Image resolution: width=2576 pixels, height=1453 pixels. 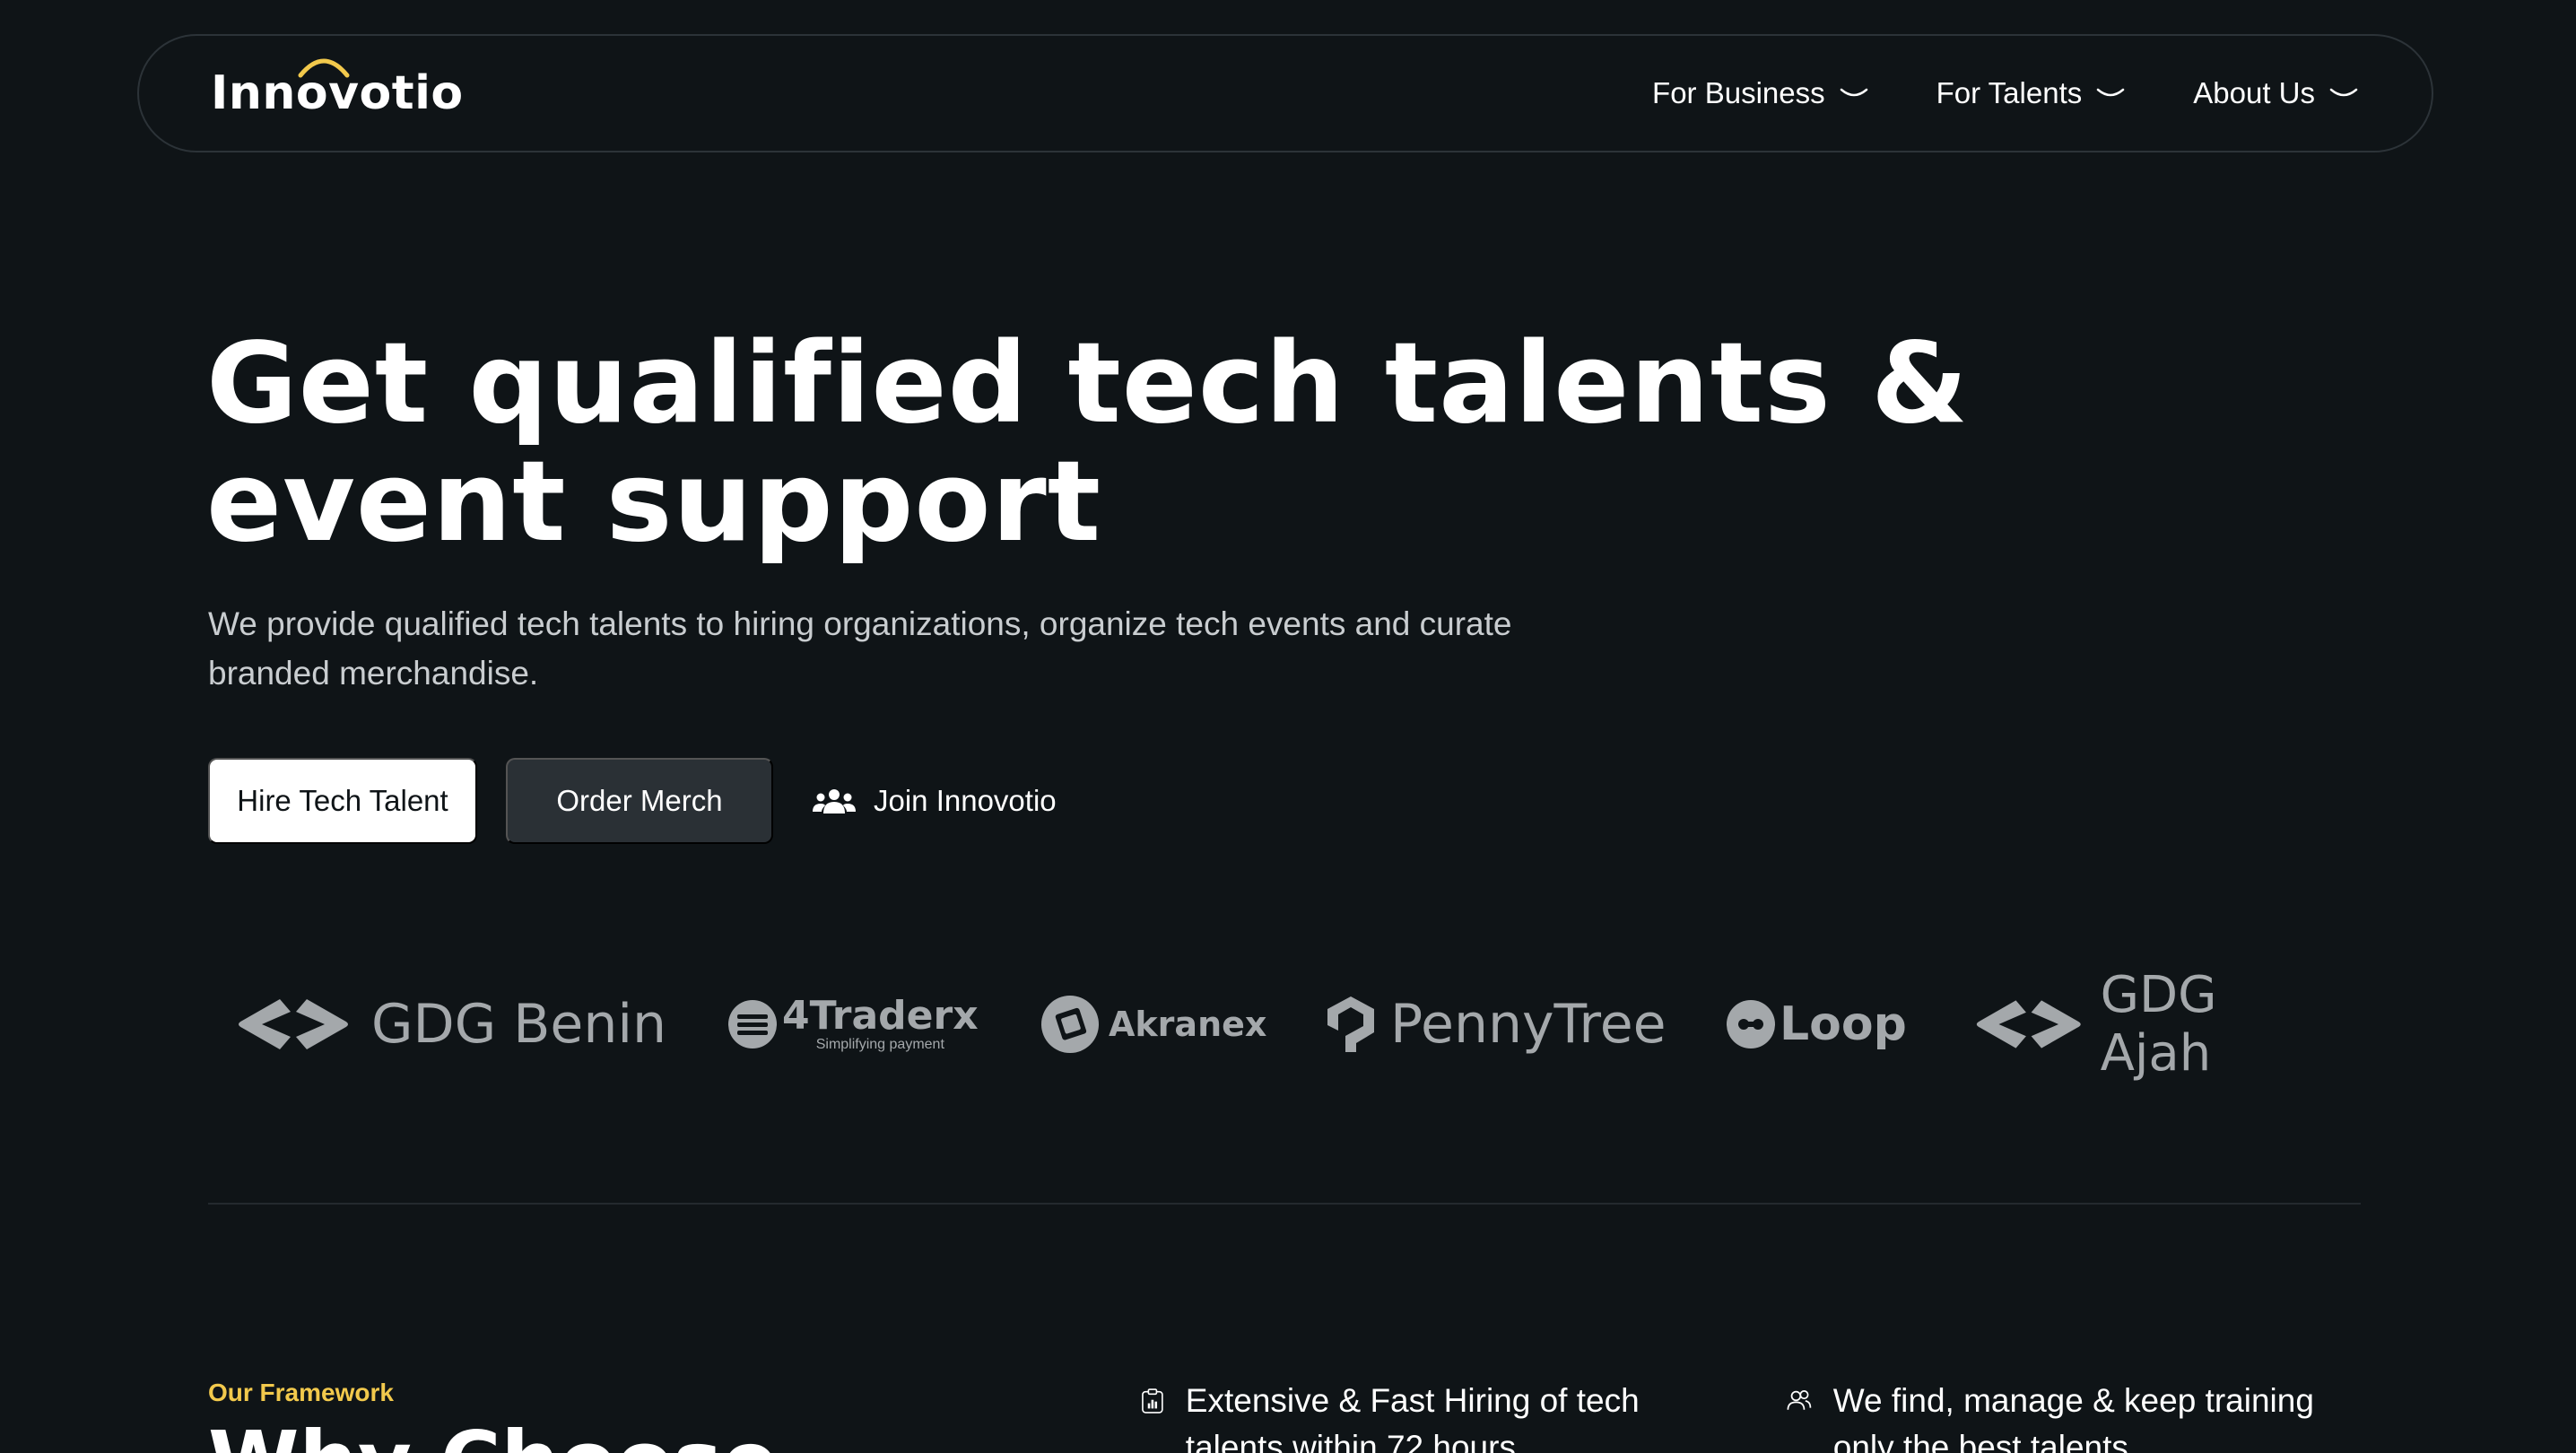 What do you see at coordinates (1284, 1204) in the screenshot?
I see `section-divider` at bounding box center [1284, 1204].